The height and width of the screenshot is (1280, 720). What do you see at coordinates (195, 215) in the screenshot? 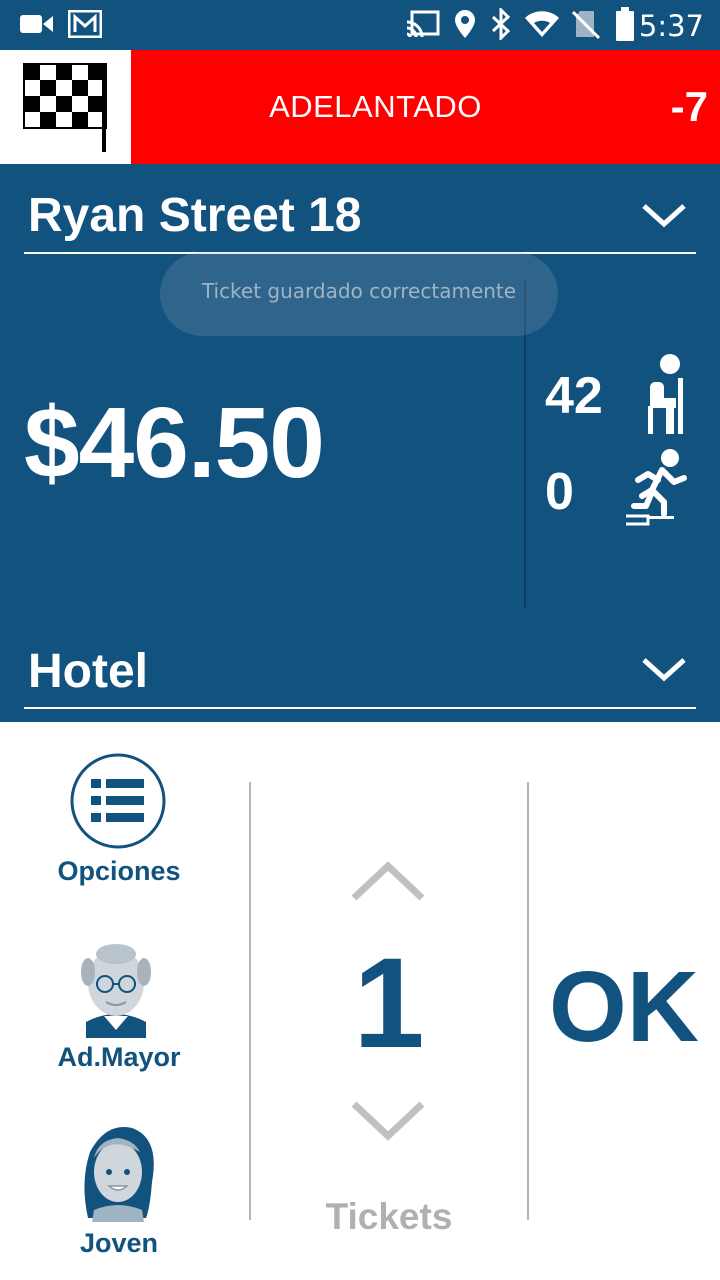
I see `route-selector-label: Ryan Street 18` at bounding box center [195, 215].